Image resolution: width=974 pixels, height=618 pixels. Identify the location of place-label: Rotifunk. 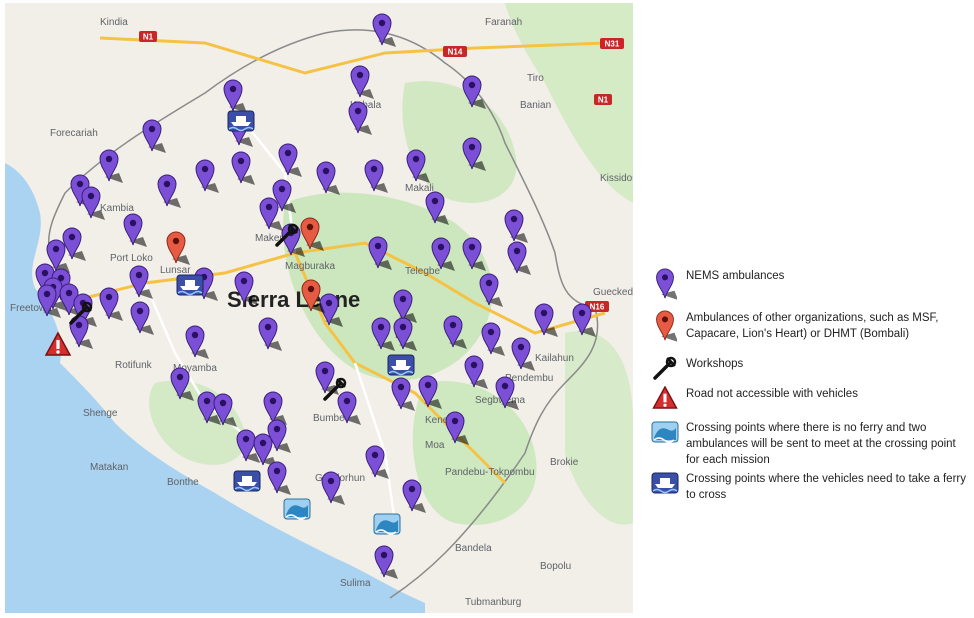
(134, 365).